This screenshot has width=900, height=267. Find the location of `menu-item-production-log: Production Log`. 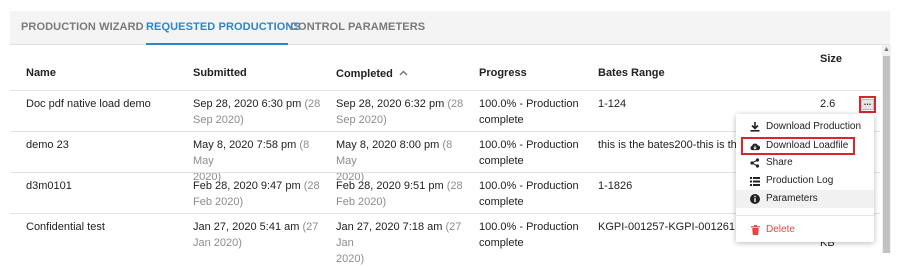

menu-item-production-log: Production Log is located at coordinates (805, 181).